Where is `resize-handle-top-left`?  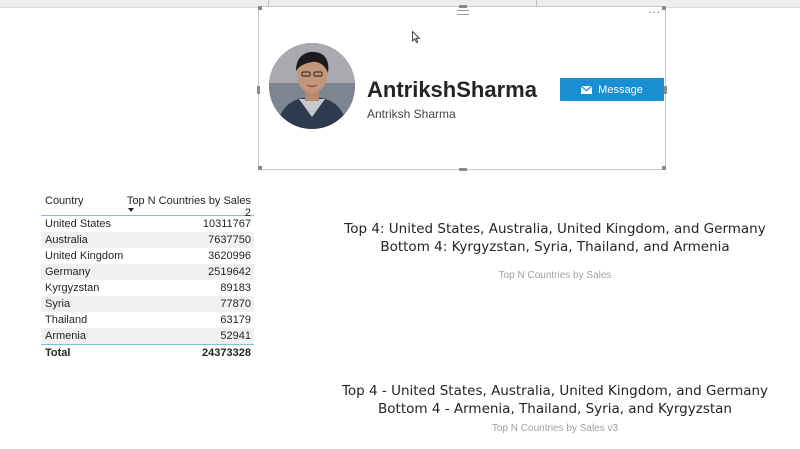
resize-handle-top-left is located at coordinates (260, 8).